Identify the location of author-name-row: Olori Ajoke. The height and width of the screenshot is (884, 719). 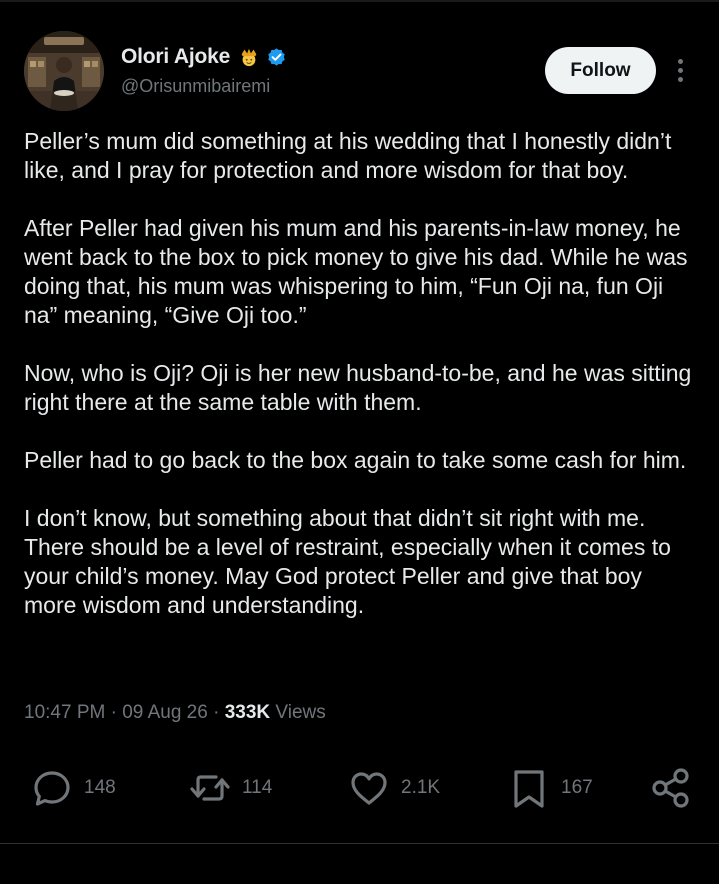
(204, 57).